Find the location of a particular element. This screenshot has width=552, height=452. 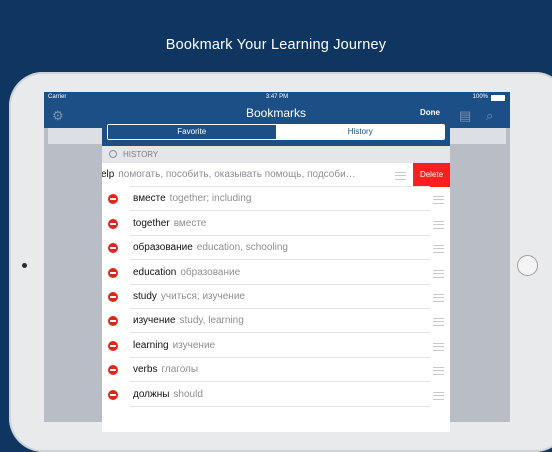

entry-text: together вместе is located at coordinates (169, 223).